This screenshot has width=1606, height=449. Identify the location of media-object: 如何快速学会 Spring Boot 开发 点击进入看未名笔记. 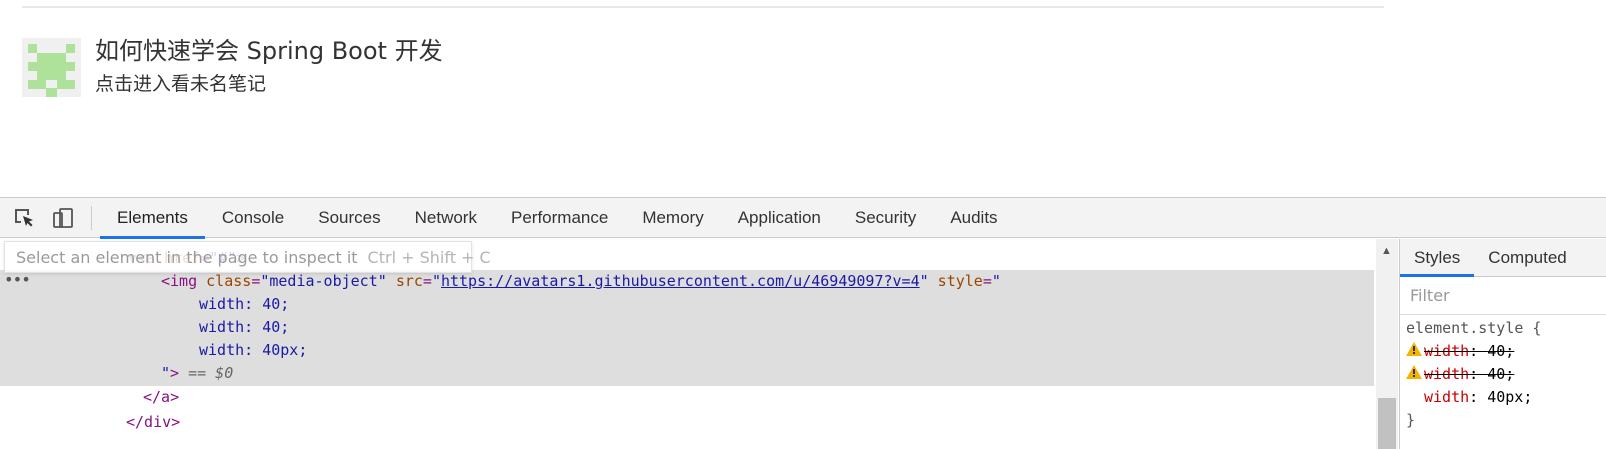
(232, 66).